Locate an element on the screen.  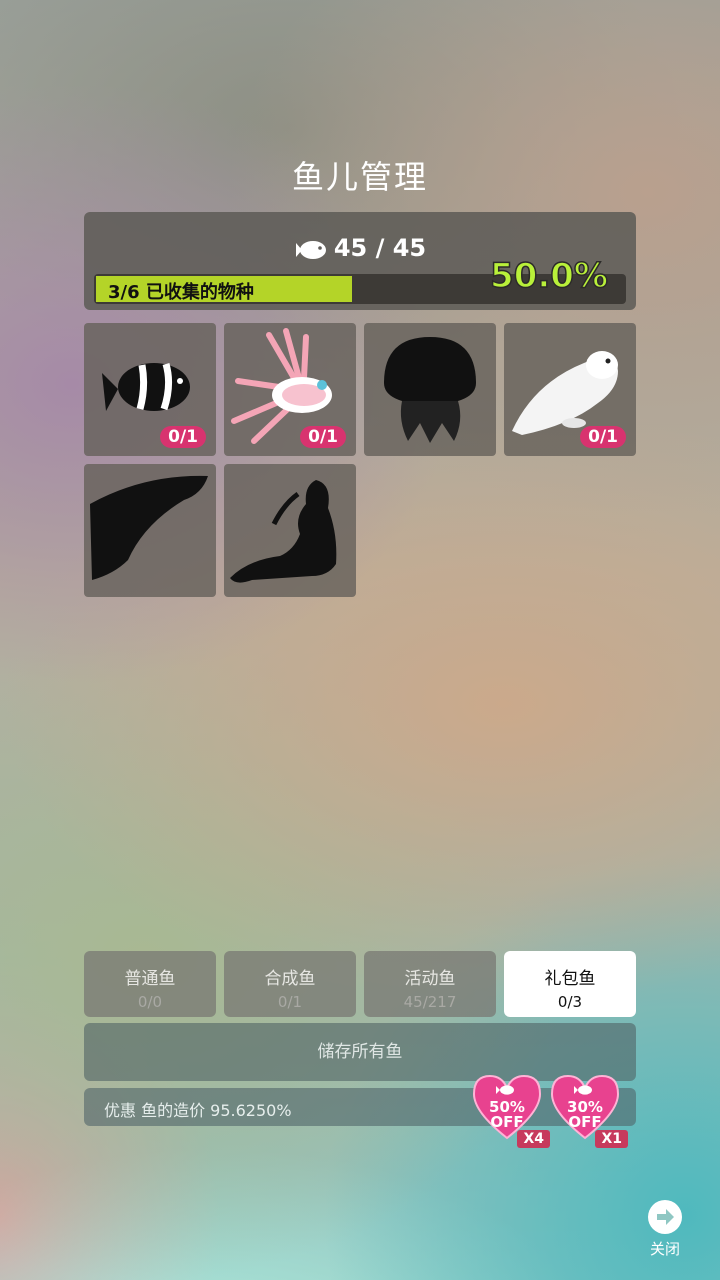
offer-text: 30% OFF is located at coordinates (585, 1115).